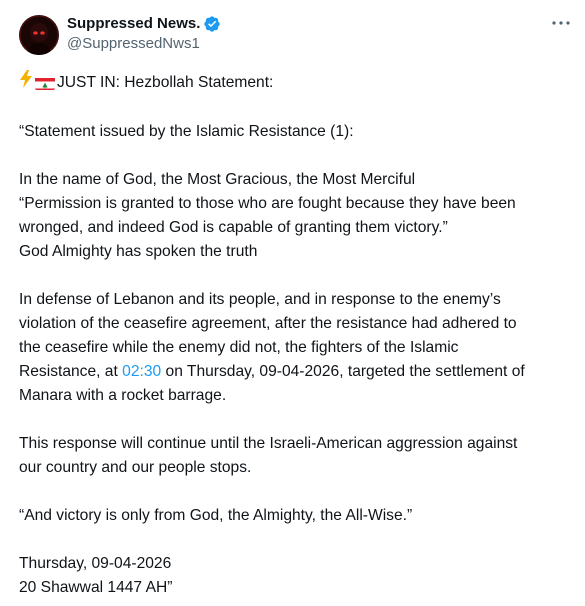  Describe the element at coordinates (71, 371) in the screenshot. I see `defense-line-4-pre: Resistance, at` at that location.